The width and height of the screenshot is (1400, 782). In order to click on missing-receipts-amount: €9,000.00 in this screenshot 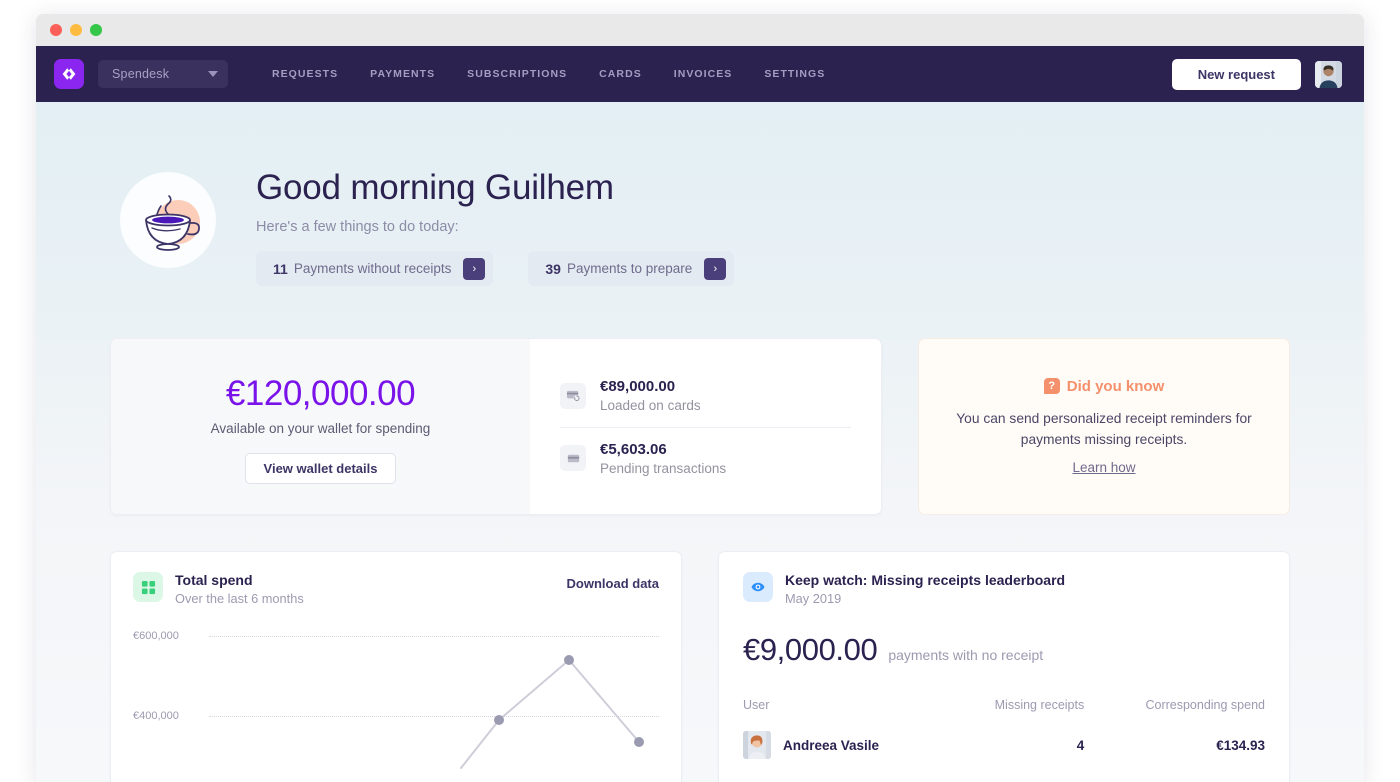, I will do `click(810, 649)`.